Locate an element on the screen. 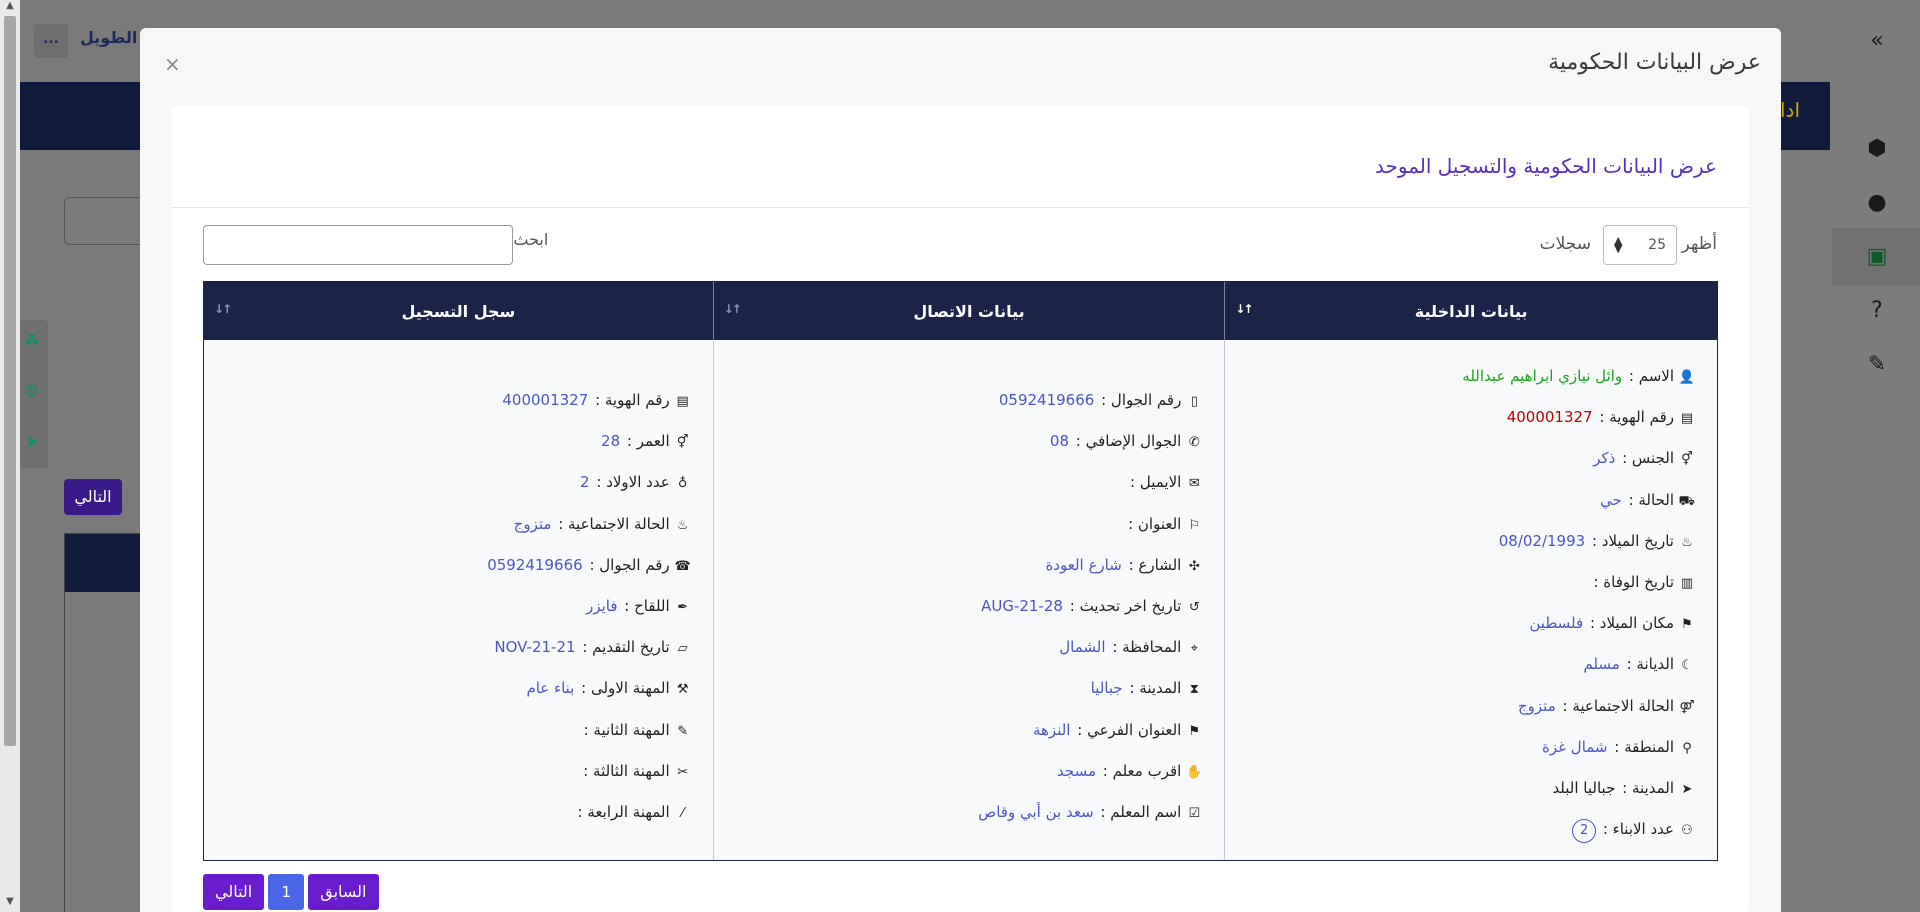 Image resolution: width=1920 pixels, height=912 pixels. previous-page-button: السابق is located at coordinates (343, 892).